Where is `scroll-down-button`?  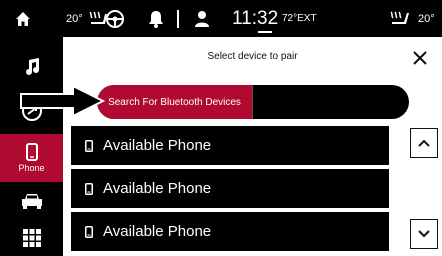 scroll-down-button is located at coordinates (424, 234).